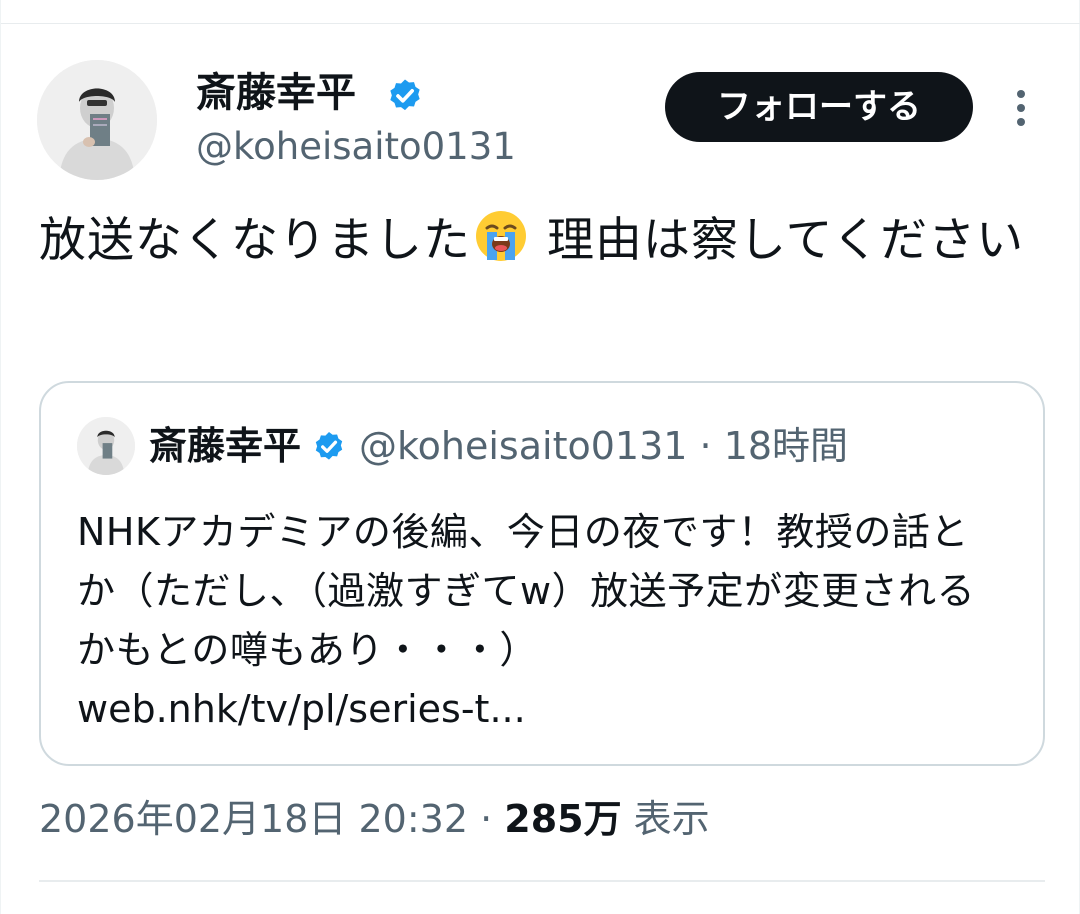 Image resolution: width=1080 pixels, height=914 pixels. What do you see at coordinates (356, 147) in the screenshot?
I see `author-handle: @koheisaito0131` at bounding box center [356, 147].